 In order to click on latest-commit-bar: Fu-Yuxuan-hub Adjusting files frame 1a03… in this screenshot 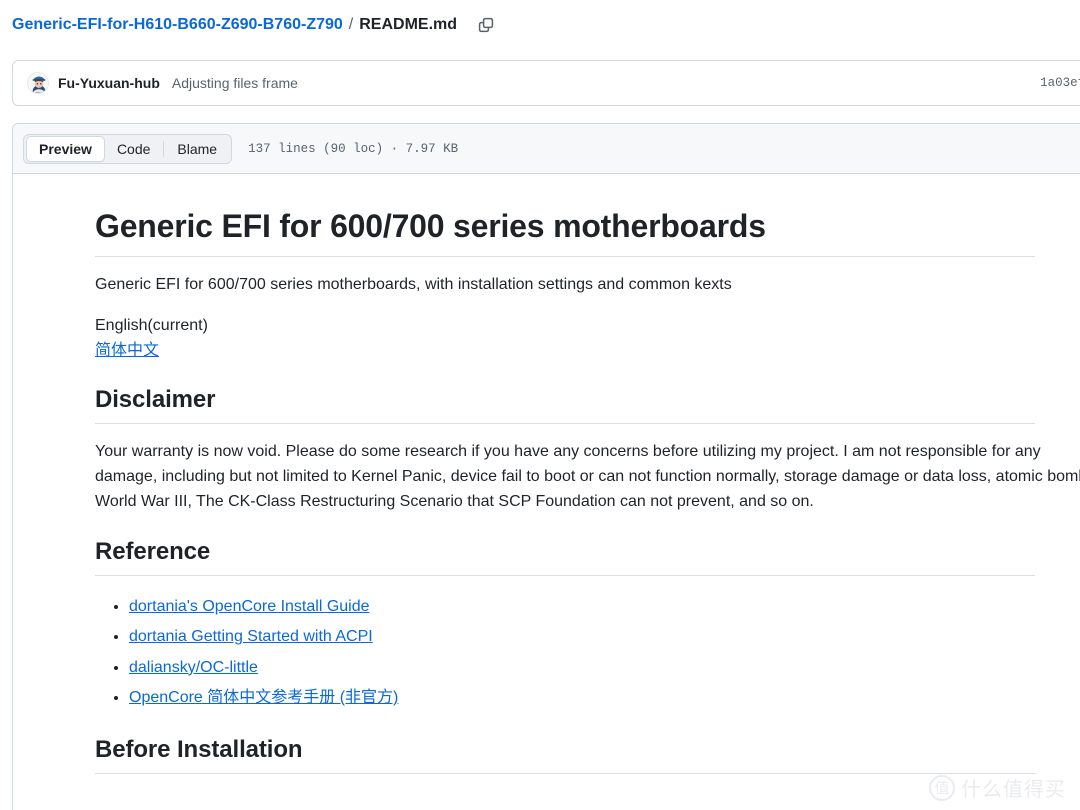, I will do `click(546, 83)`.